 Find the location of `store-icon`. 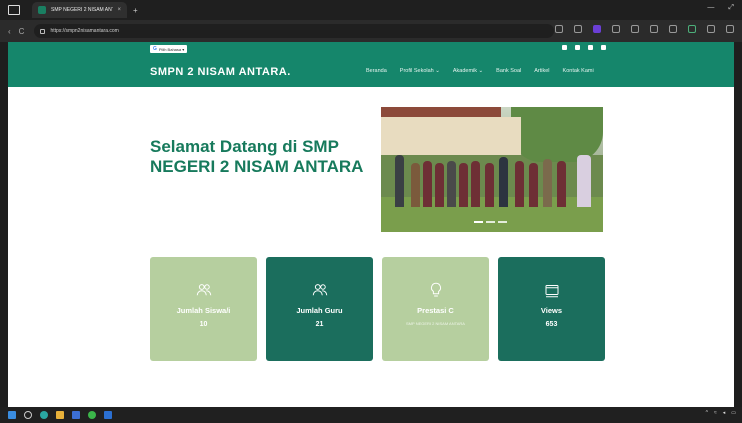

store-icon is located at coordinates (76, 415).